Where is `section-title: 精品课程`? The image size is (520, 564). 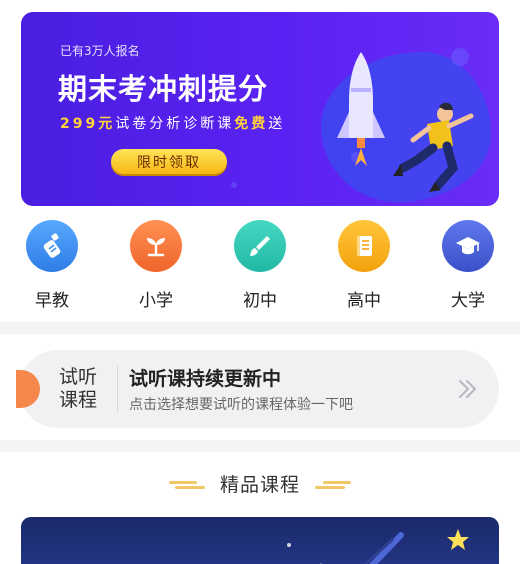 section-title: 精品课程 is located at coordinates (259, 485).